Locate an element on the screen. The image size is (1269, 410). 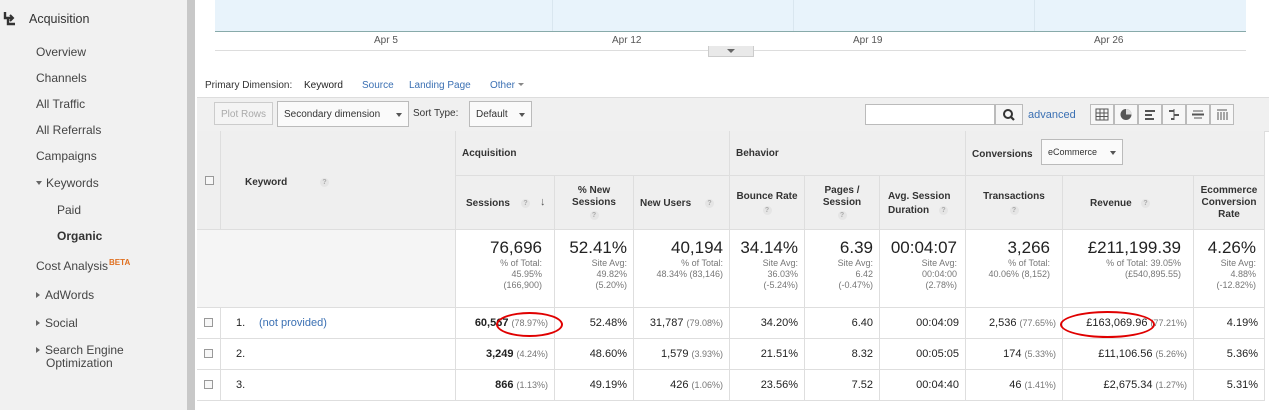
view-comparison-button is located at coordinates (1174, 114).